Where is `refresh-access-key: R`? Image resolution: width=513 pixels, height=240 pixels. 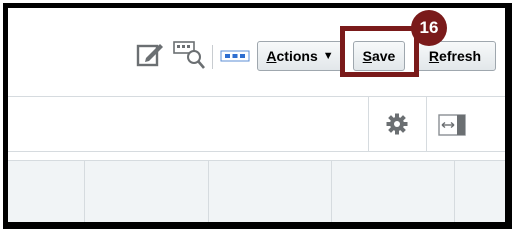 refresh-access-key: R is located at coordinates (434, 56).